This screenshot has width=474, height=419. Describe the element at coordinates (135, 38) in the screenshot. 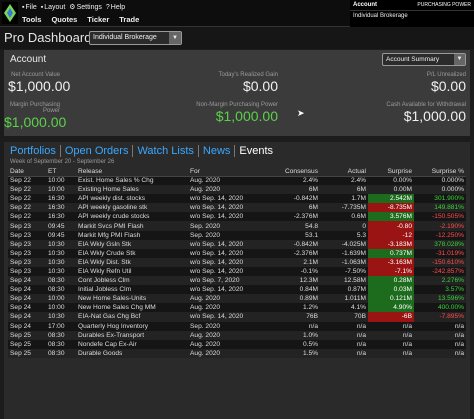

I see `account-select: Individual Brokerage ▼` at that location.